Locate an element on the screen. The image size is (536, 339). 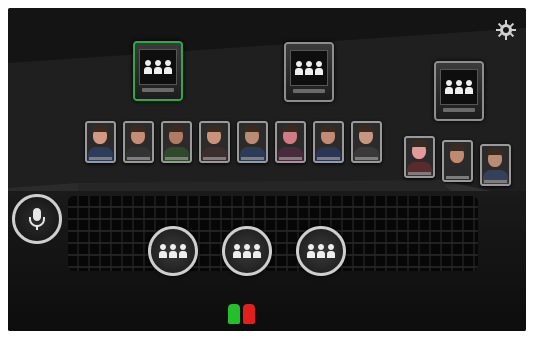
microphone-icon is located at coordinates (37, 219).